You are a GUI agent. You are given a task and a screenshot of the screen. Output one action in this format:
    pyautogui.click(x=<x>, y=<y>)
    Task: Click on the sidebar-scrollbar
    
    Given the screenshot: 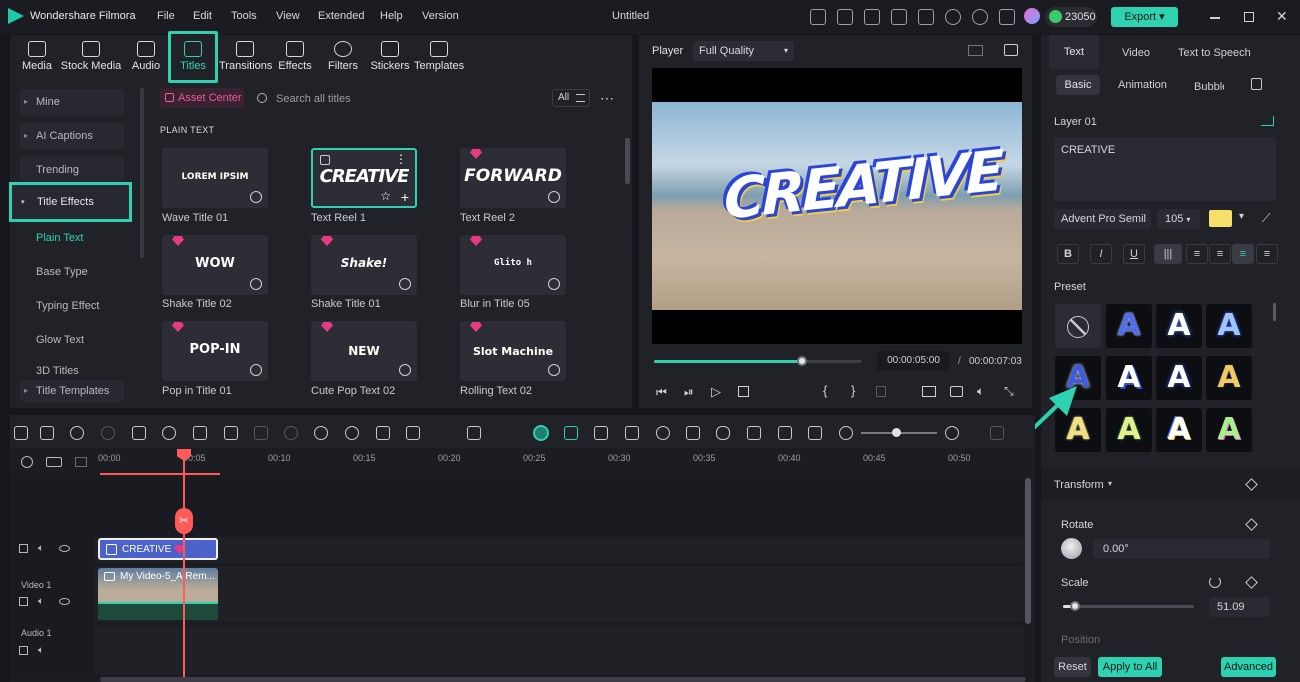 What is the action you would take?
    pyautogui.click(x=142, y=173)
    